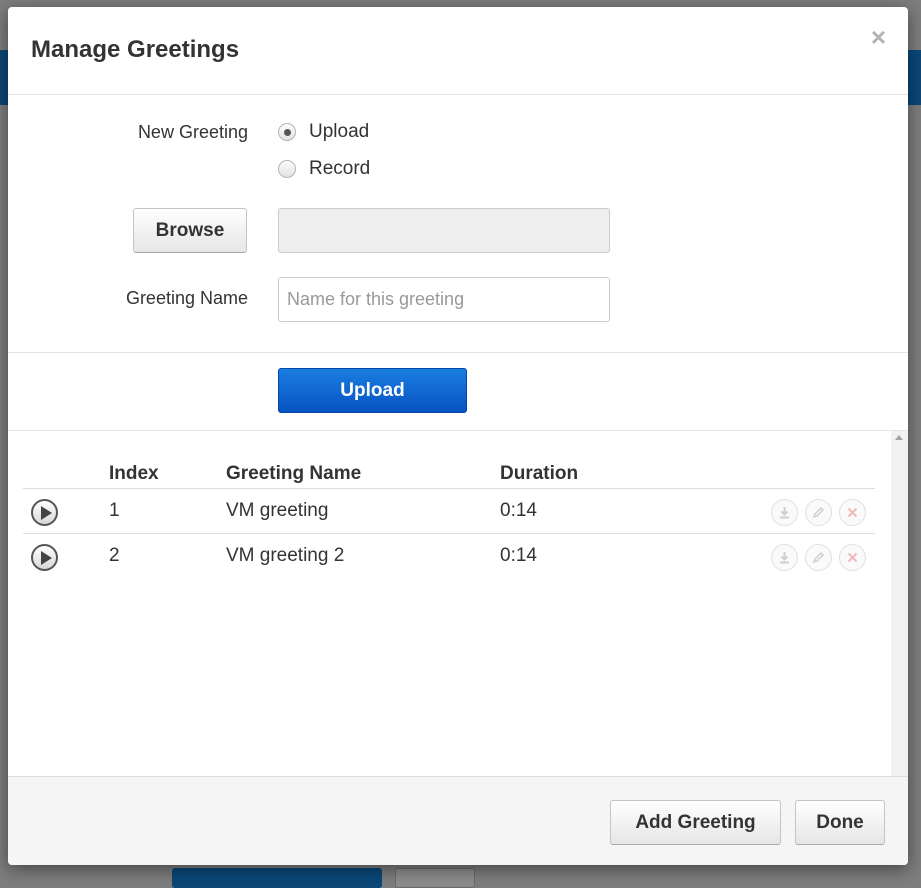 This screenshot has width=921, height=888. What do you see at coordinates (294, 473) in the screenshot?
I see `column-header-greeting-name: Greeting Name` at bounding box center [294, 473].